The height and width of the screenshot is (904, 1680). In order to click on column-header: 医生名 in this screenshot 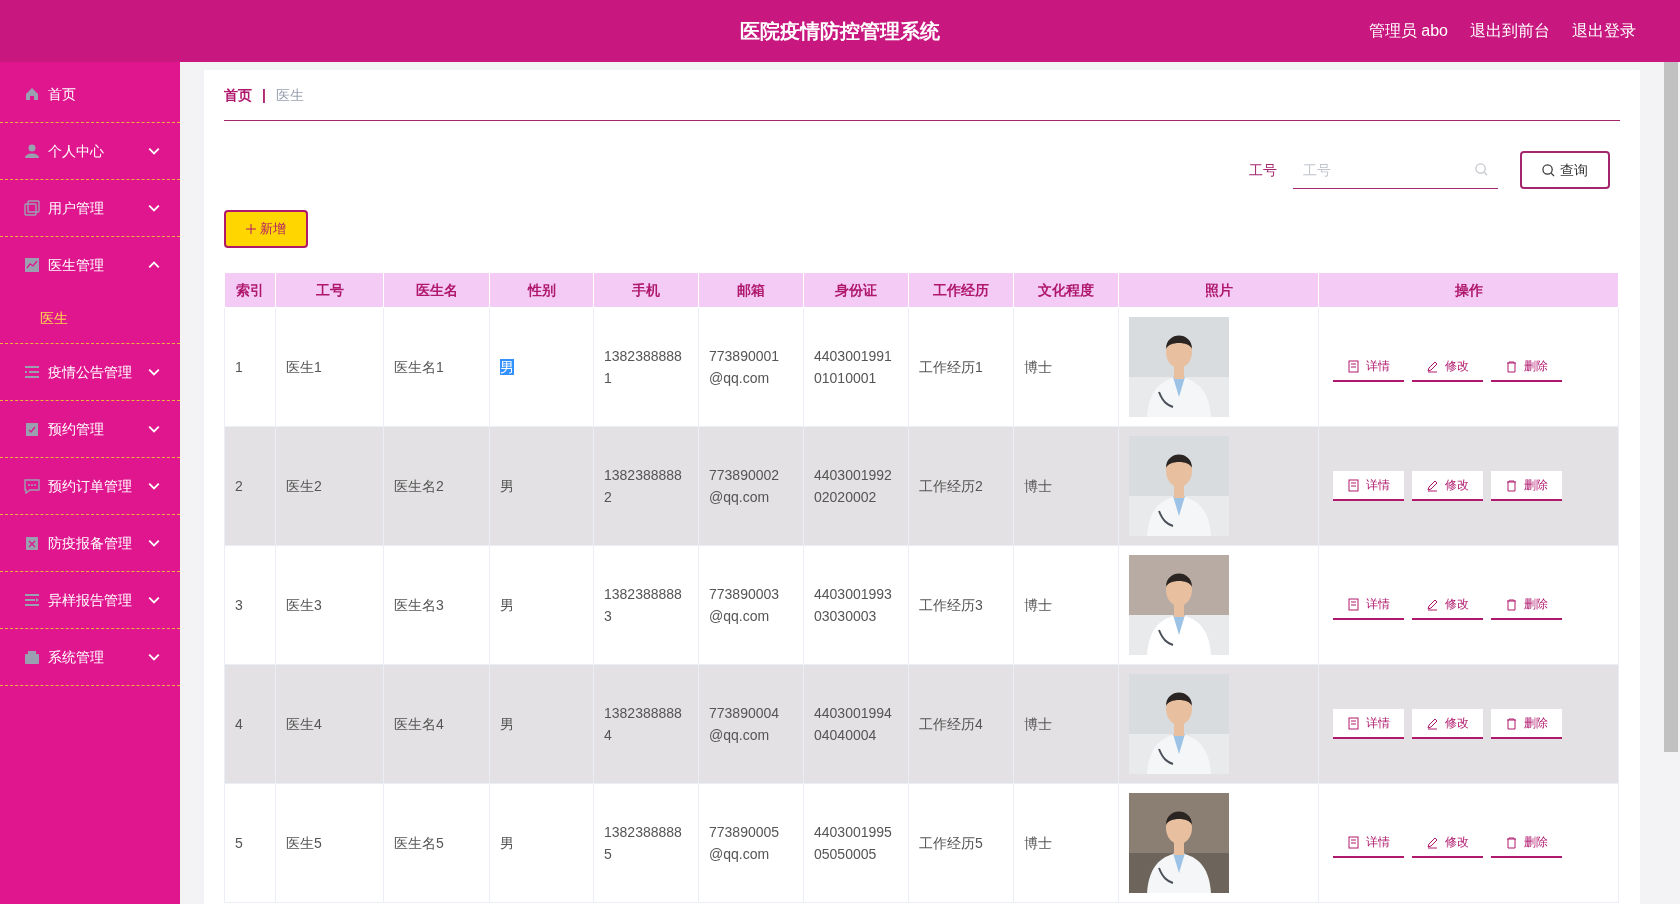, I will do `click(436, 290)`.